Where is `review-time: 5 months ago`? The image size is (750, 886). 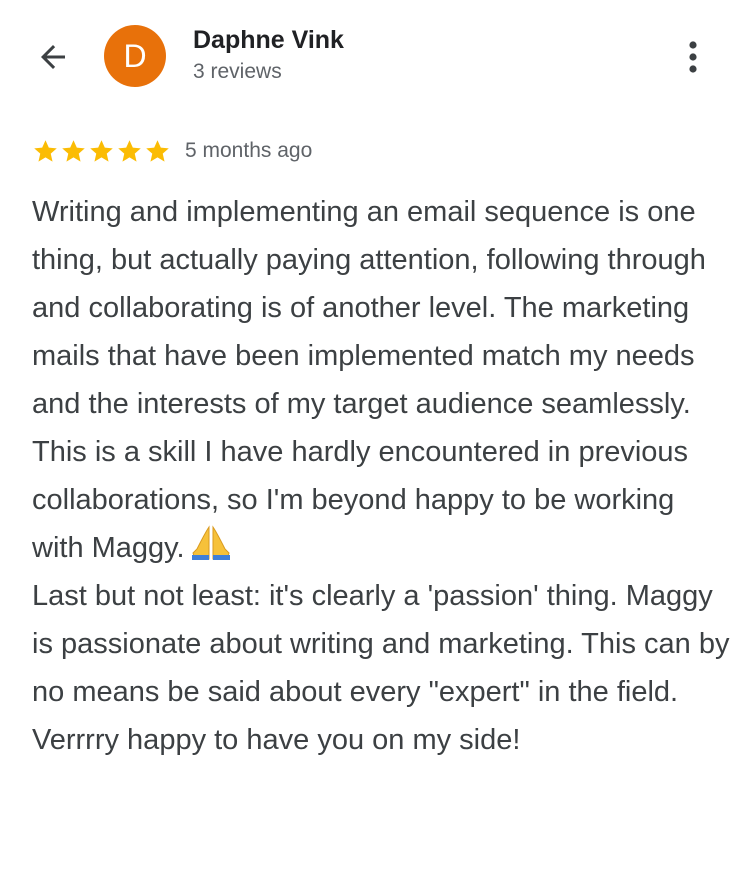 review-time: 5 months ago is located at coordinates (249, 150).